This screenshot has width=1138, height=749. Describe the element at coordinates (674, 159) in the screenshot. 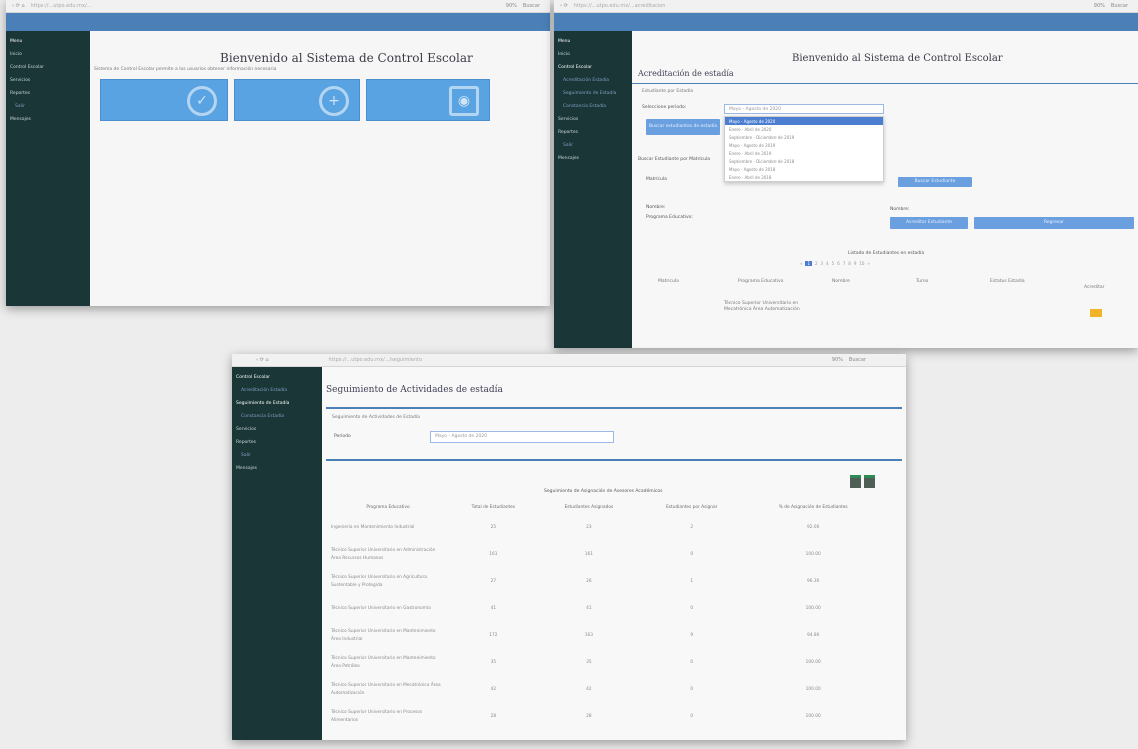

I see `search-label: Buscar Estudiante por Matrícula` at that location.